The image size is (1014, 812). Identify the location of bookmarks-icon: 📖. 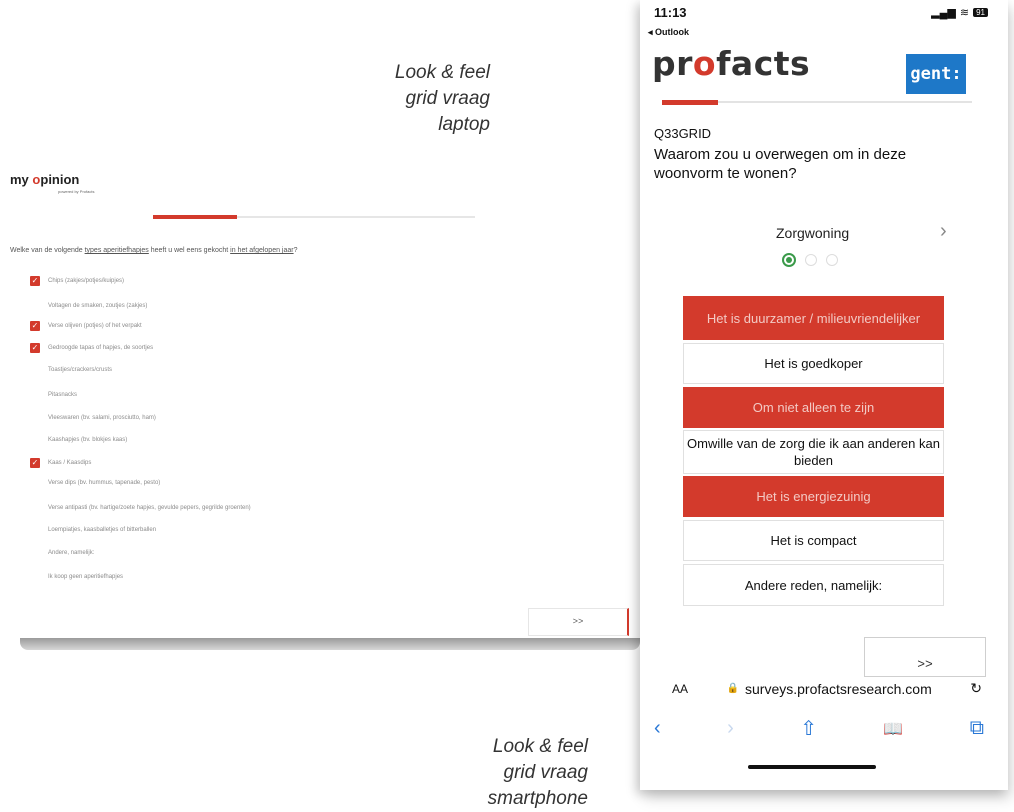
(893, 729).